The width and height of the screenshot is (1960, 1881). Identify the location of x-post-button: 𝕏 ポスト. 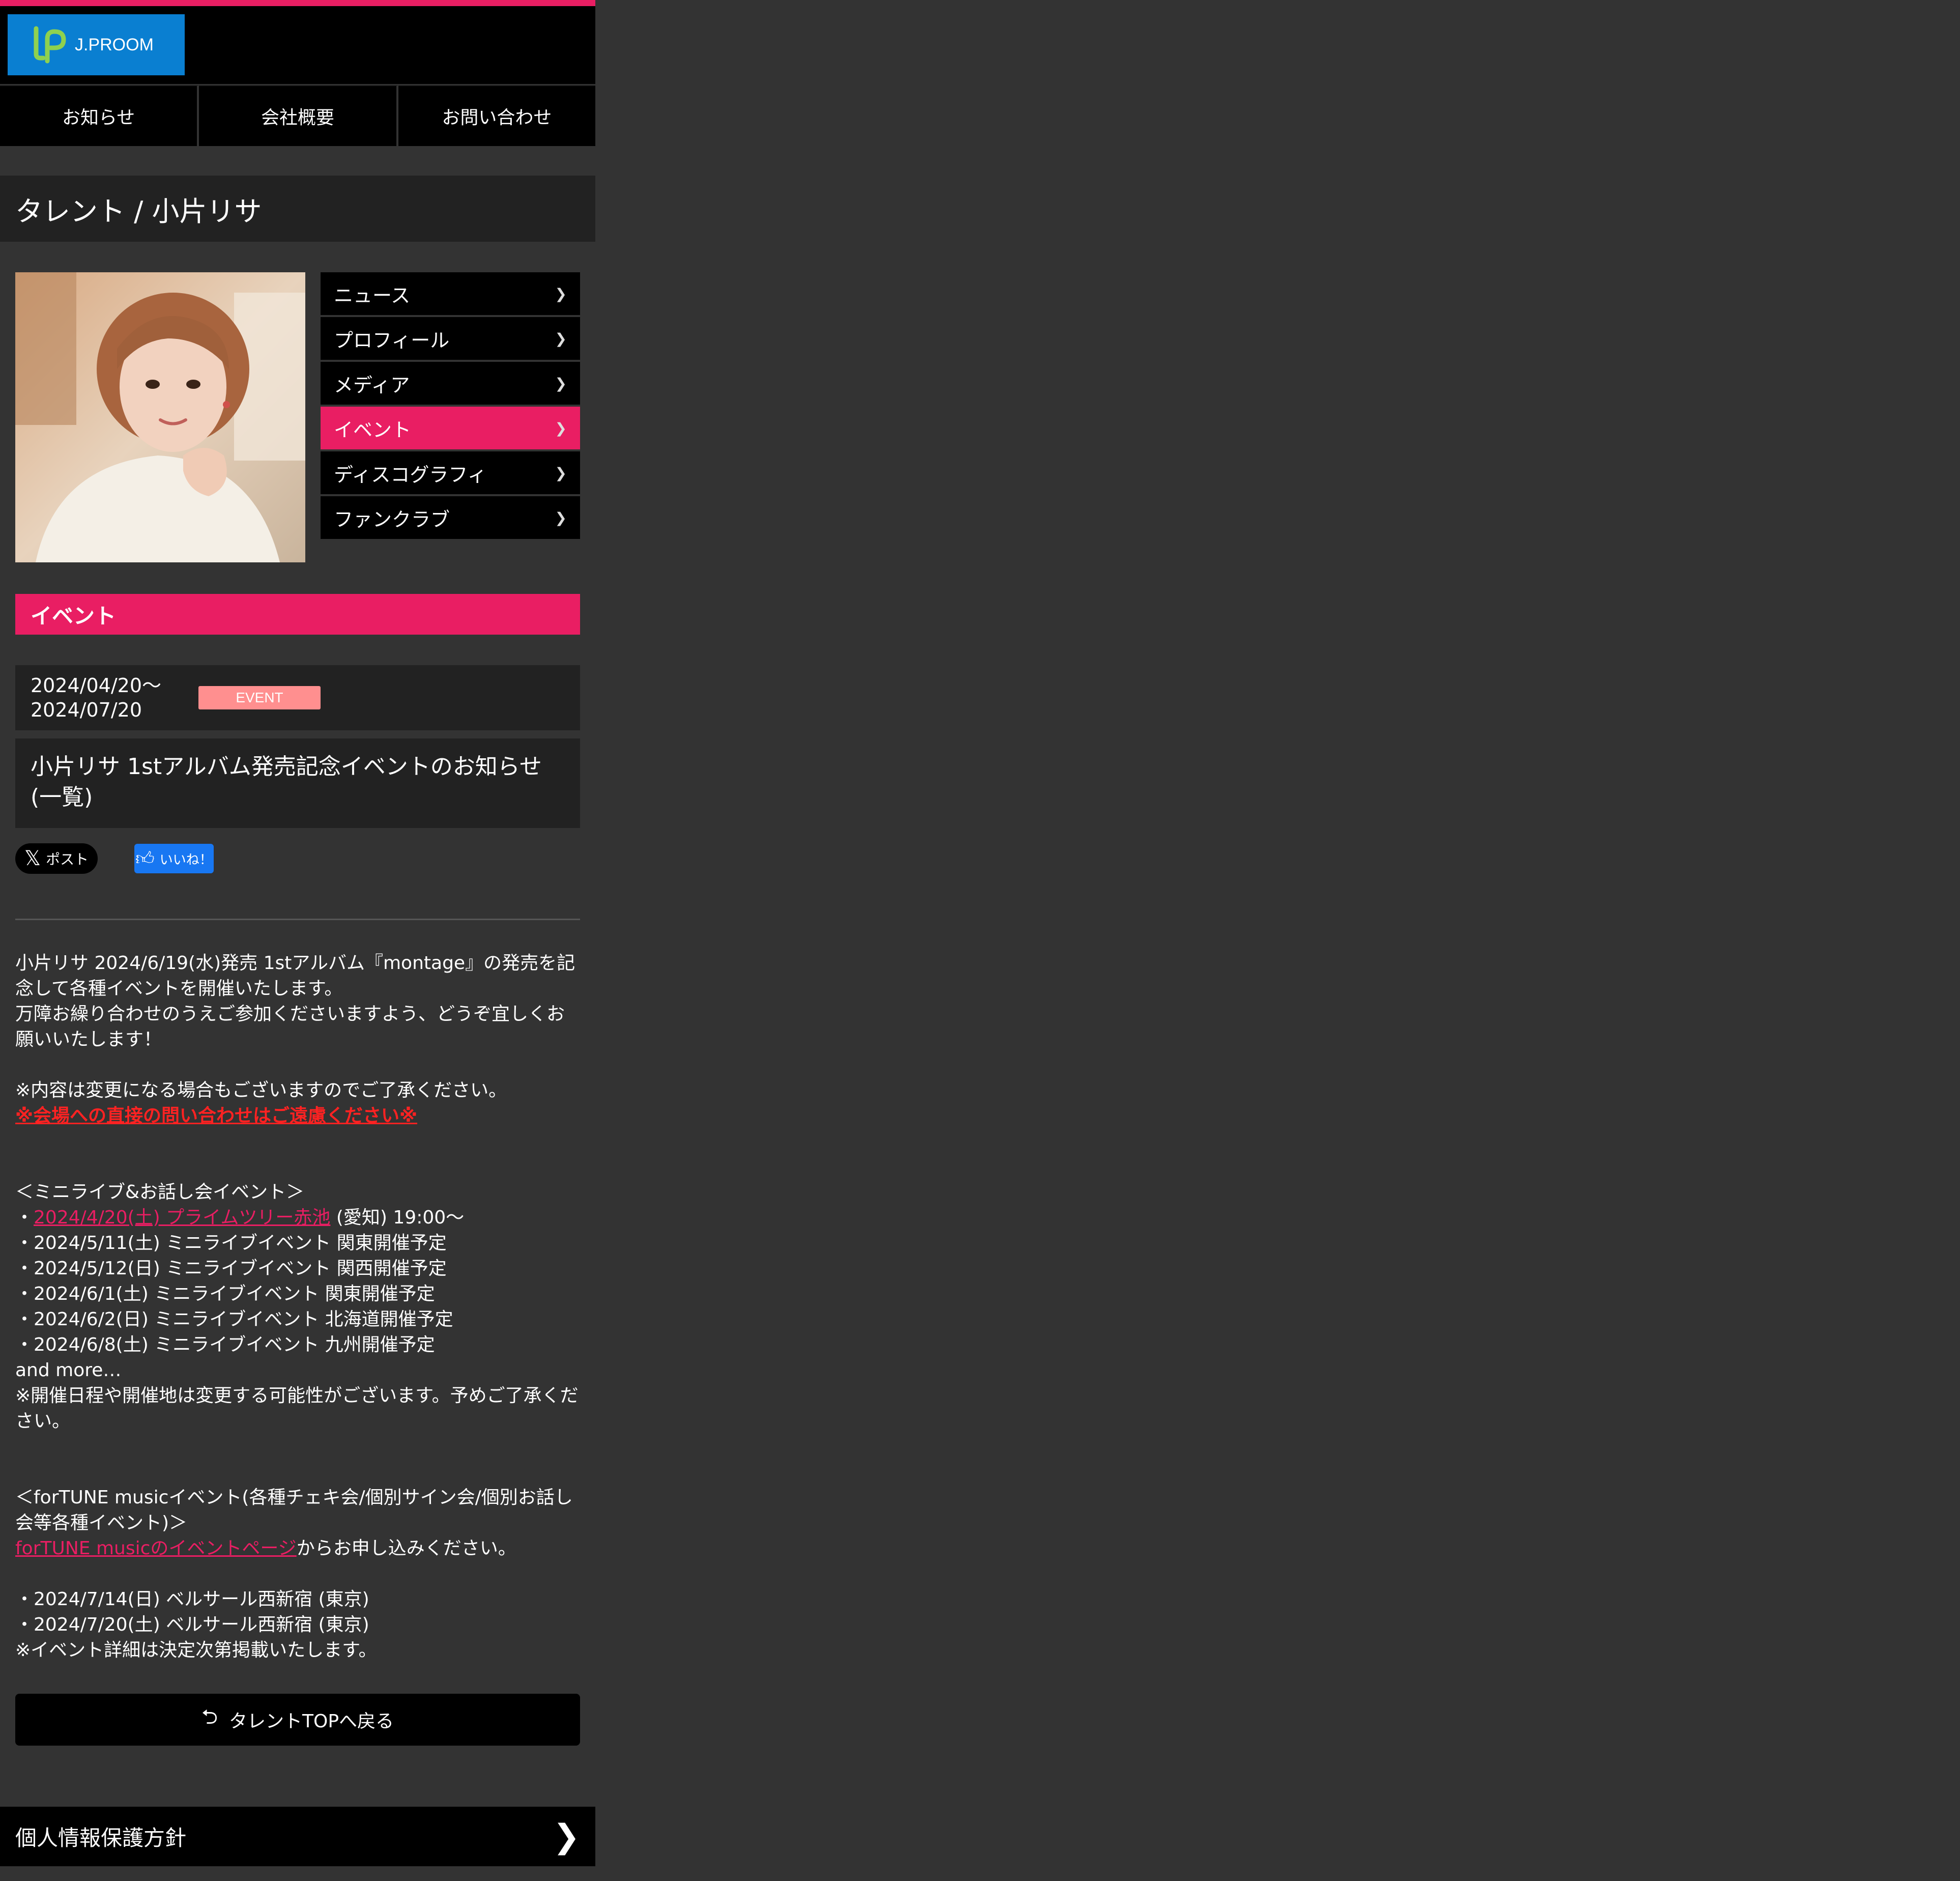
(56, 858).